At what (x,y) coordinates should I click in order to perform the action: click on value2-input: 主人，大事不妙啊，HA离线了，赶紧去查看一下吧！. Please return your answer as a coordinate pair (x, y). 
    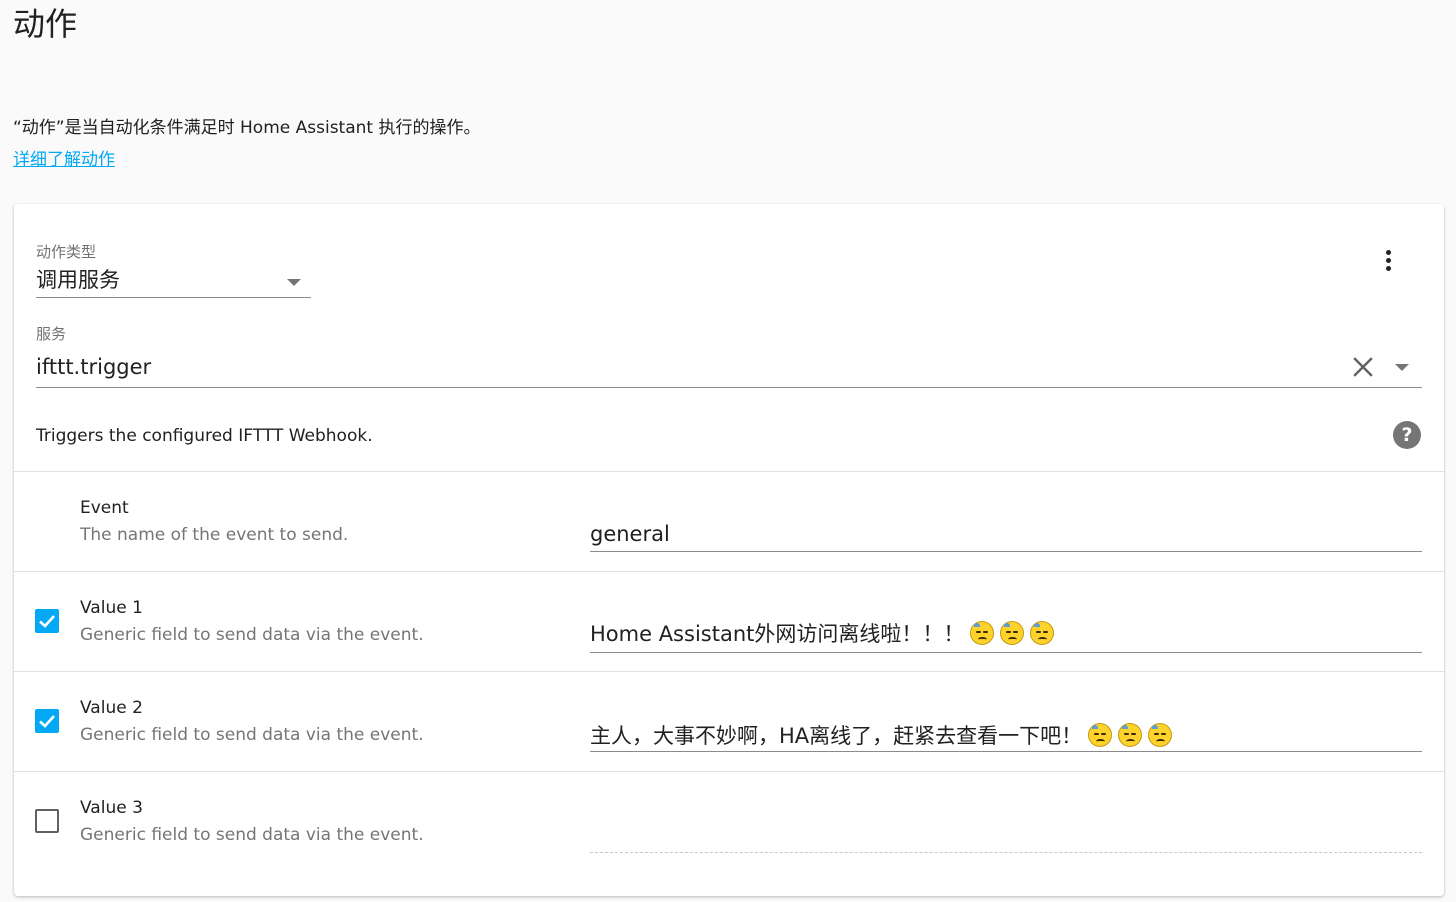
    Looking at the image, I should click on (1006, 736).